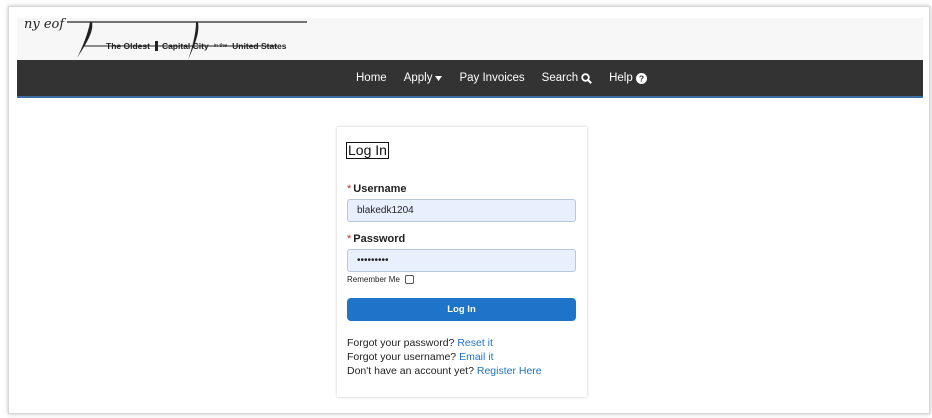 The width and height of the screenshot is (932, 418). Describe the element at coordinates (259, 46) in the screenshot. I see `tagline-part-4: United States` at that location.